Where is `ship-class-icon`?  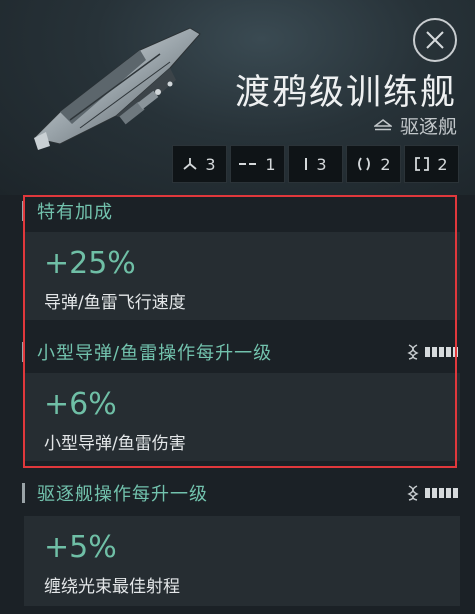
ship-class-icon is located at coordinates (382, 125).